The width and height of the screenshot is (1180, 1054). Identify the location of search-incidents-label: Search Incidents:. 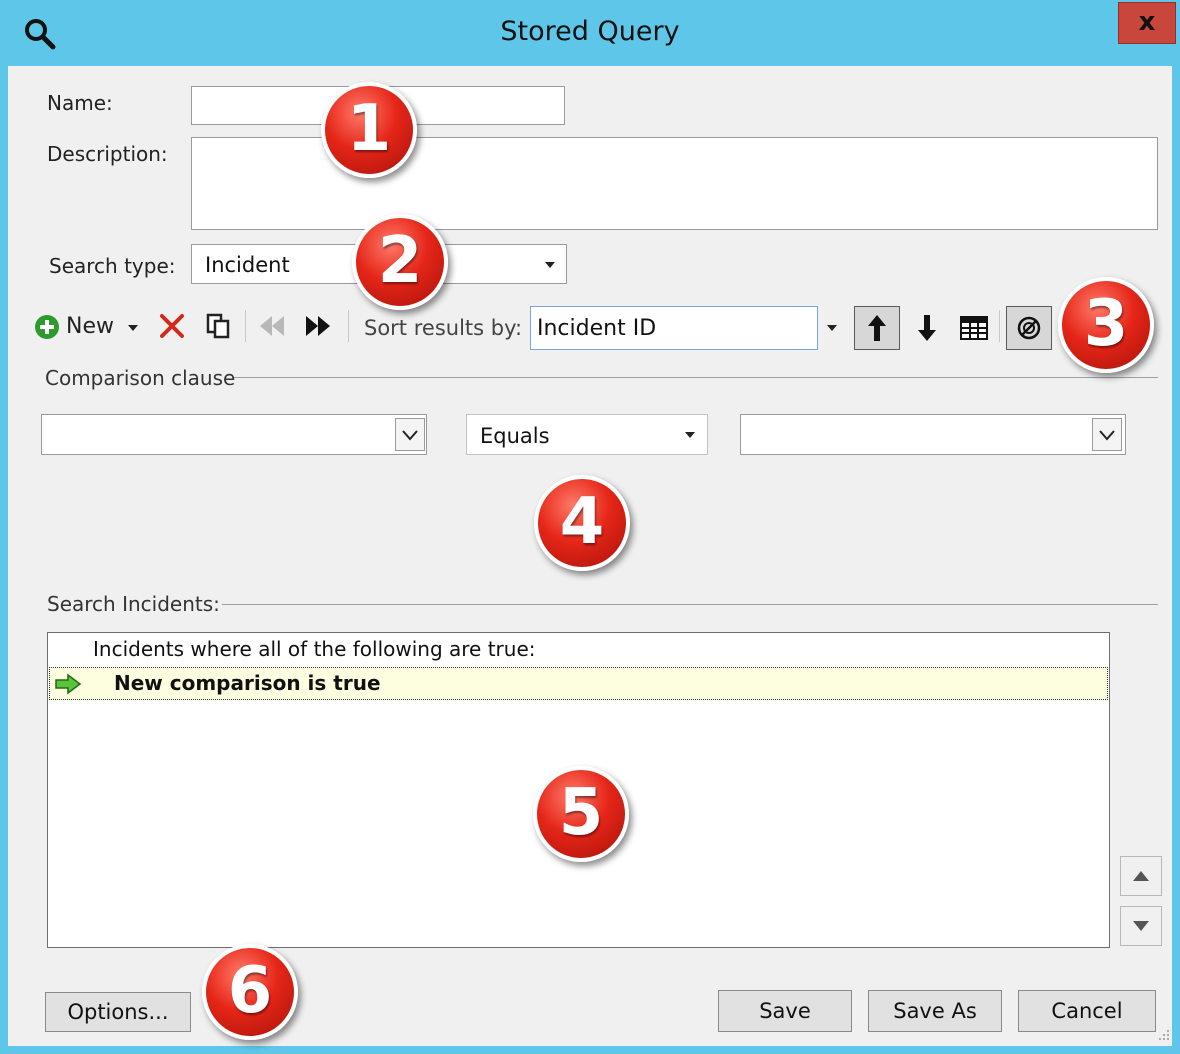
(133, 604).